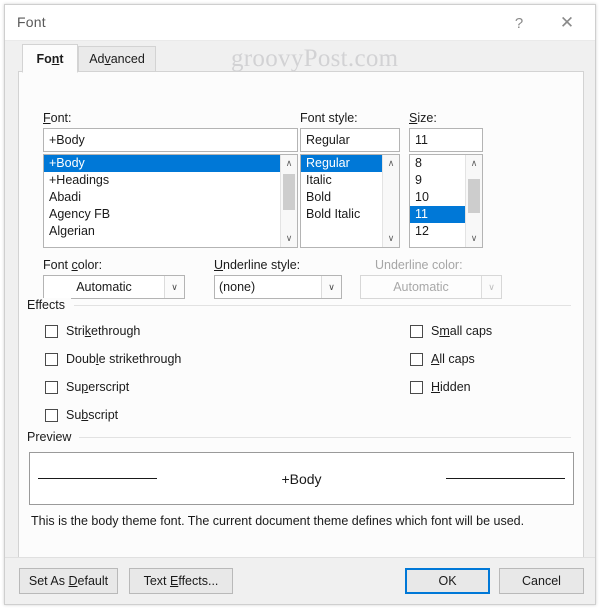 This screenshot has width=600, height=609. Describe the element at coordinates (162, 231) in the screenshot. I see `list-item: Algerian` at that location.